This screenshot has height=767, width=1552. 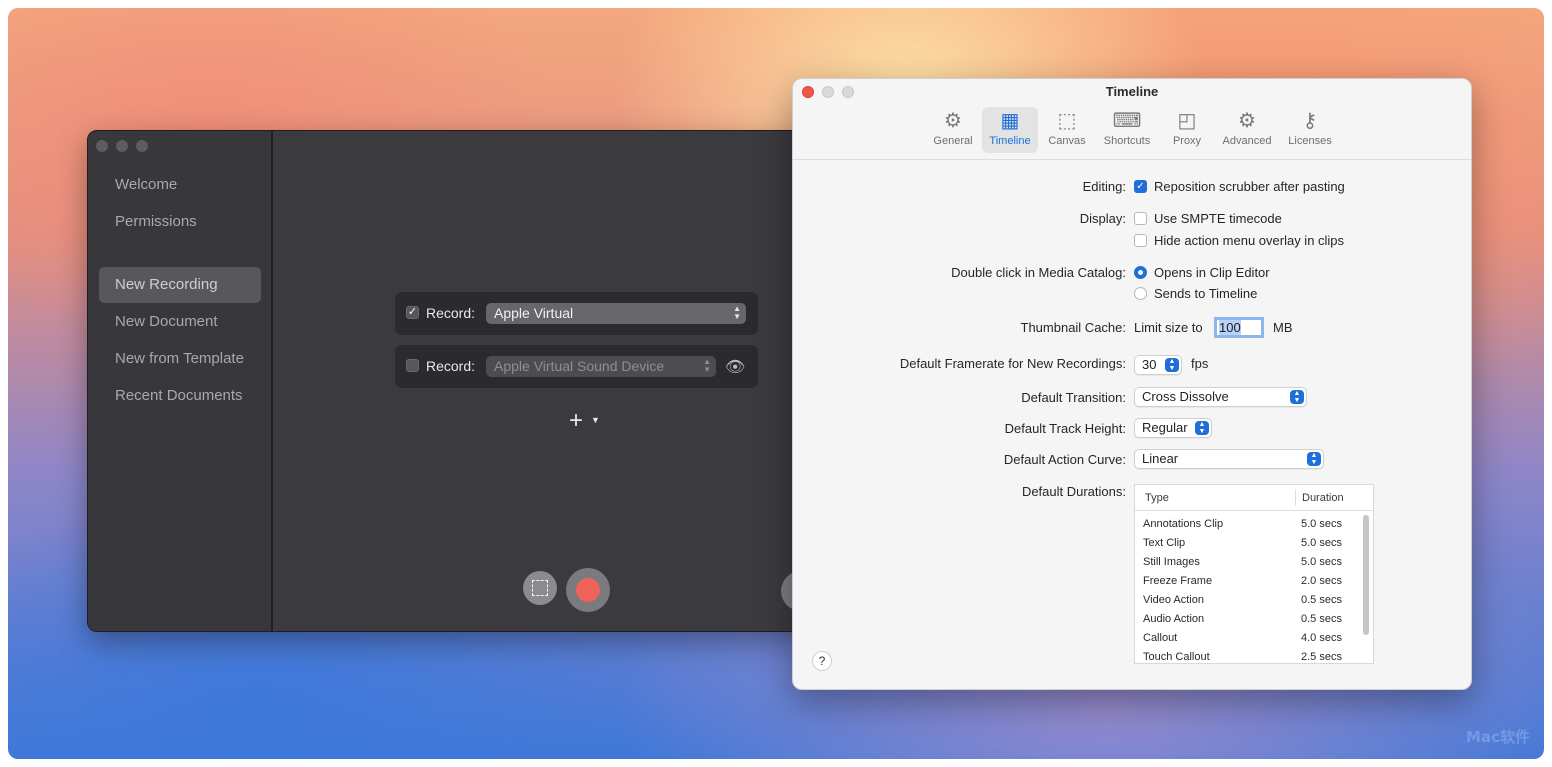 I want to click on double-click-label: Double click in Media Catalog:, so click(x=1038, y=272).